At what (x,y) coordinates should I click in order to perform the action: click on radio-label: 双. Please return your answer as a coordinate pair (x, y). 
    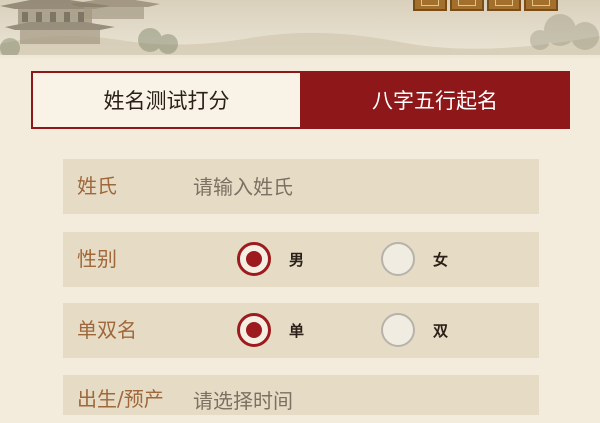
    Looking at the image, I should click on (441, 330).